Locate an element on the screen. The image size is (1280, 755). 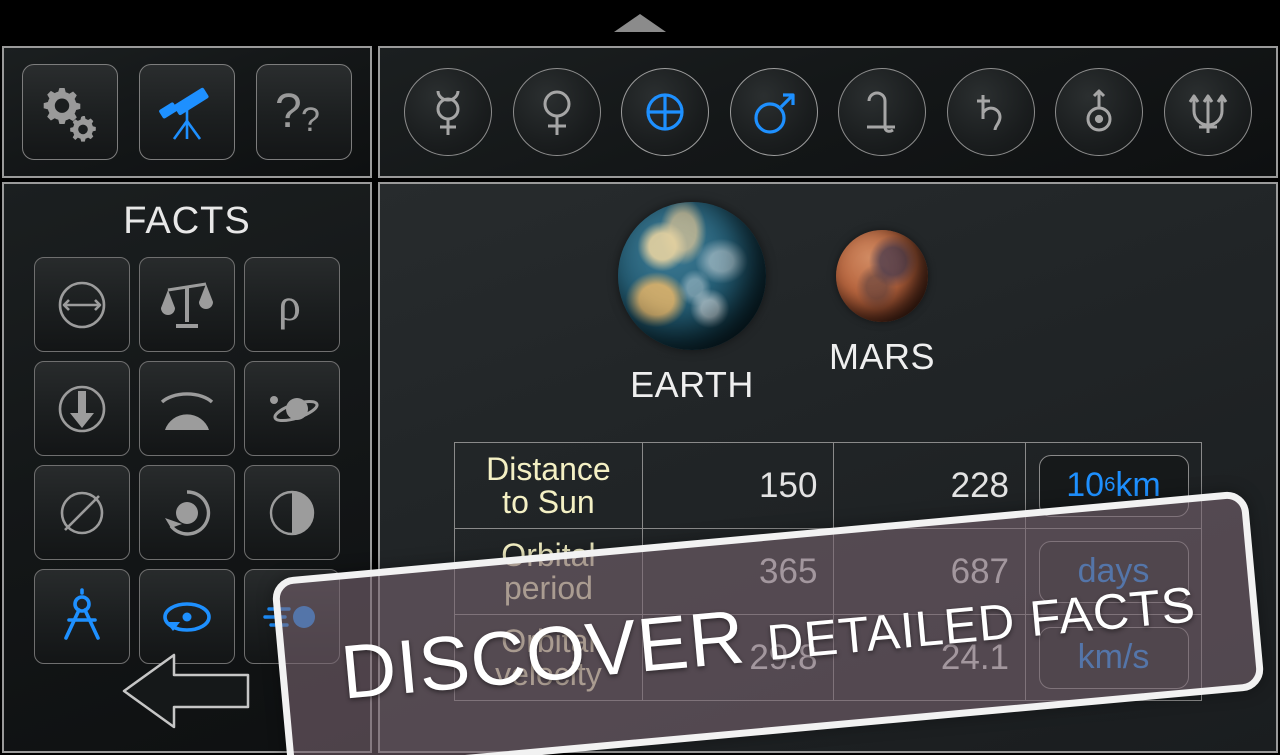
balance-scale-icon is located at coordinates (187, 305).